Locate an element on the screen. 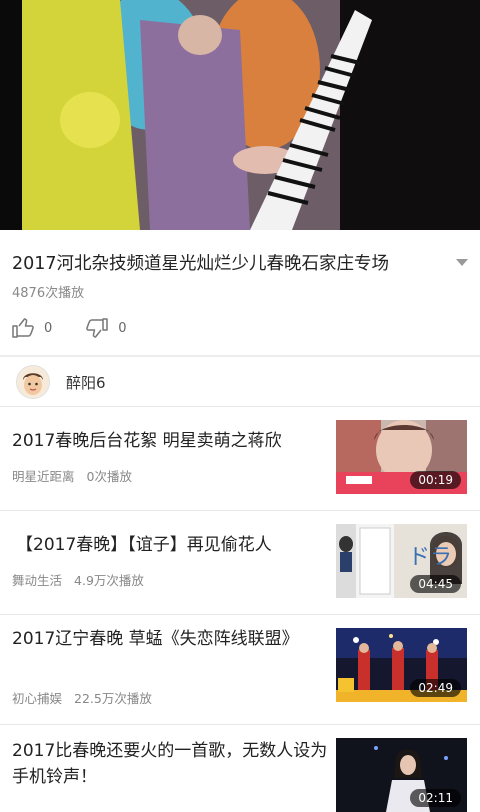  list-item: 2017辽宁春晚 草蜢《失恋阵线联盟》 初心捕娱 22.5万次播放 02:49 is located at coordinates (240, 671).